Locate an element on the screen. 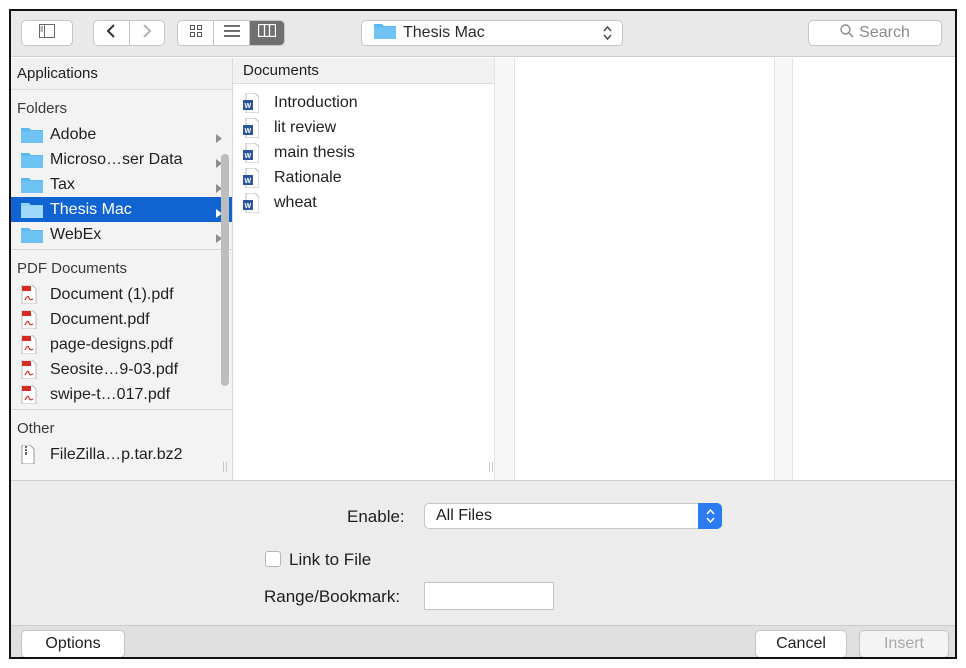 This screenshot has height=668, width=966. search-field: Search is located at coordinates (875, 33).